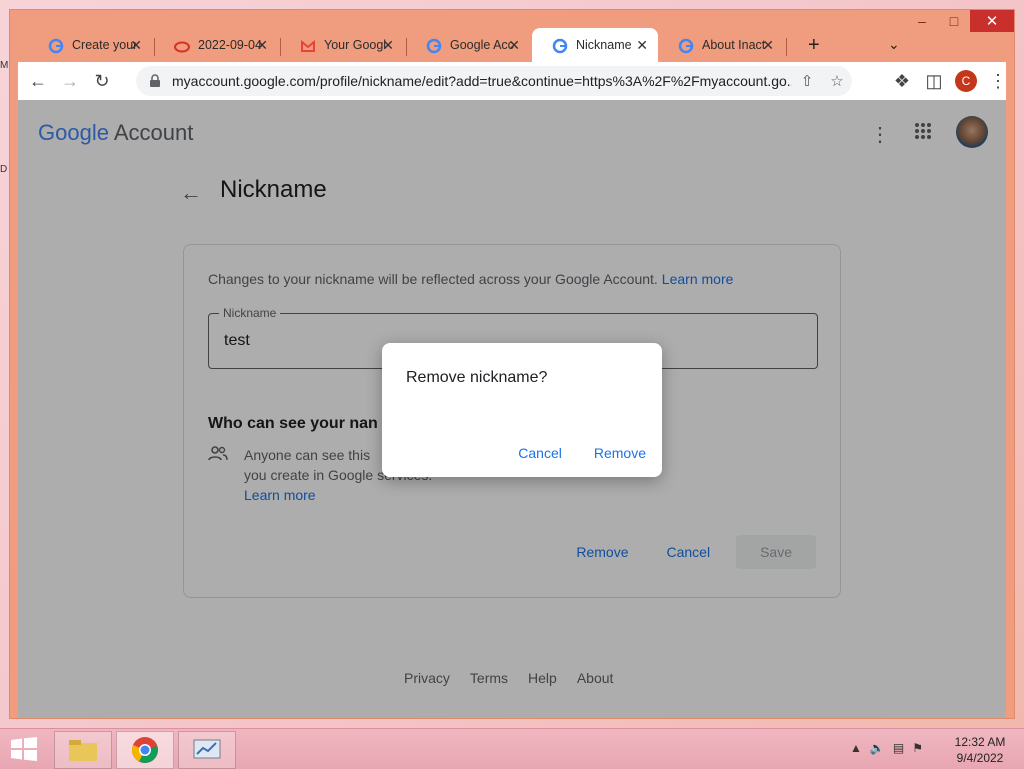 The image size is (1024, 769). Describe the element at coordinates (877, 748) in the screenshot. I see `volume-muted-icon: 🔈` at that location.